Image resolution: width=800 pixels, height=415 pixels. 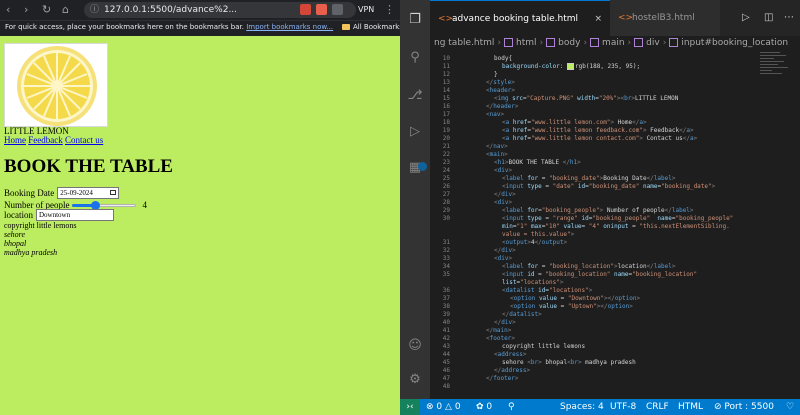 I want to click on menu-icon: ⋮, so click(x=389, y=10).